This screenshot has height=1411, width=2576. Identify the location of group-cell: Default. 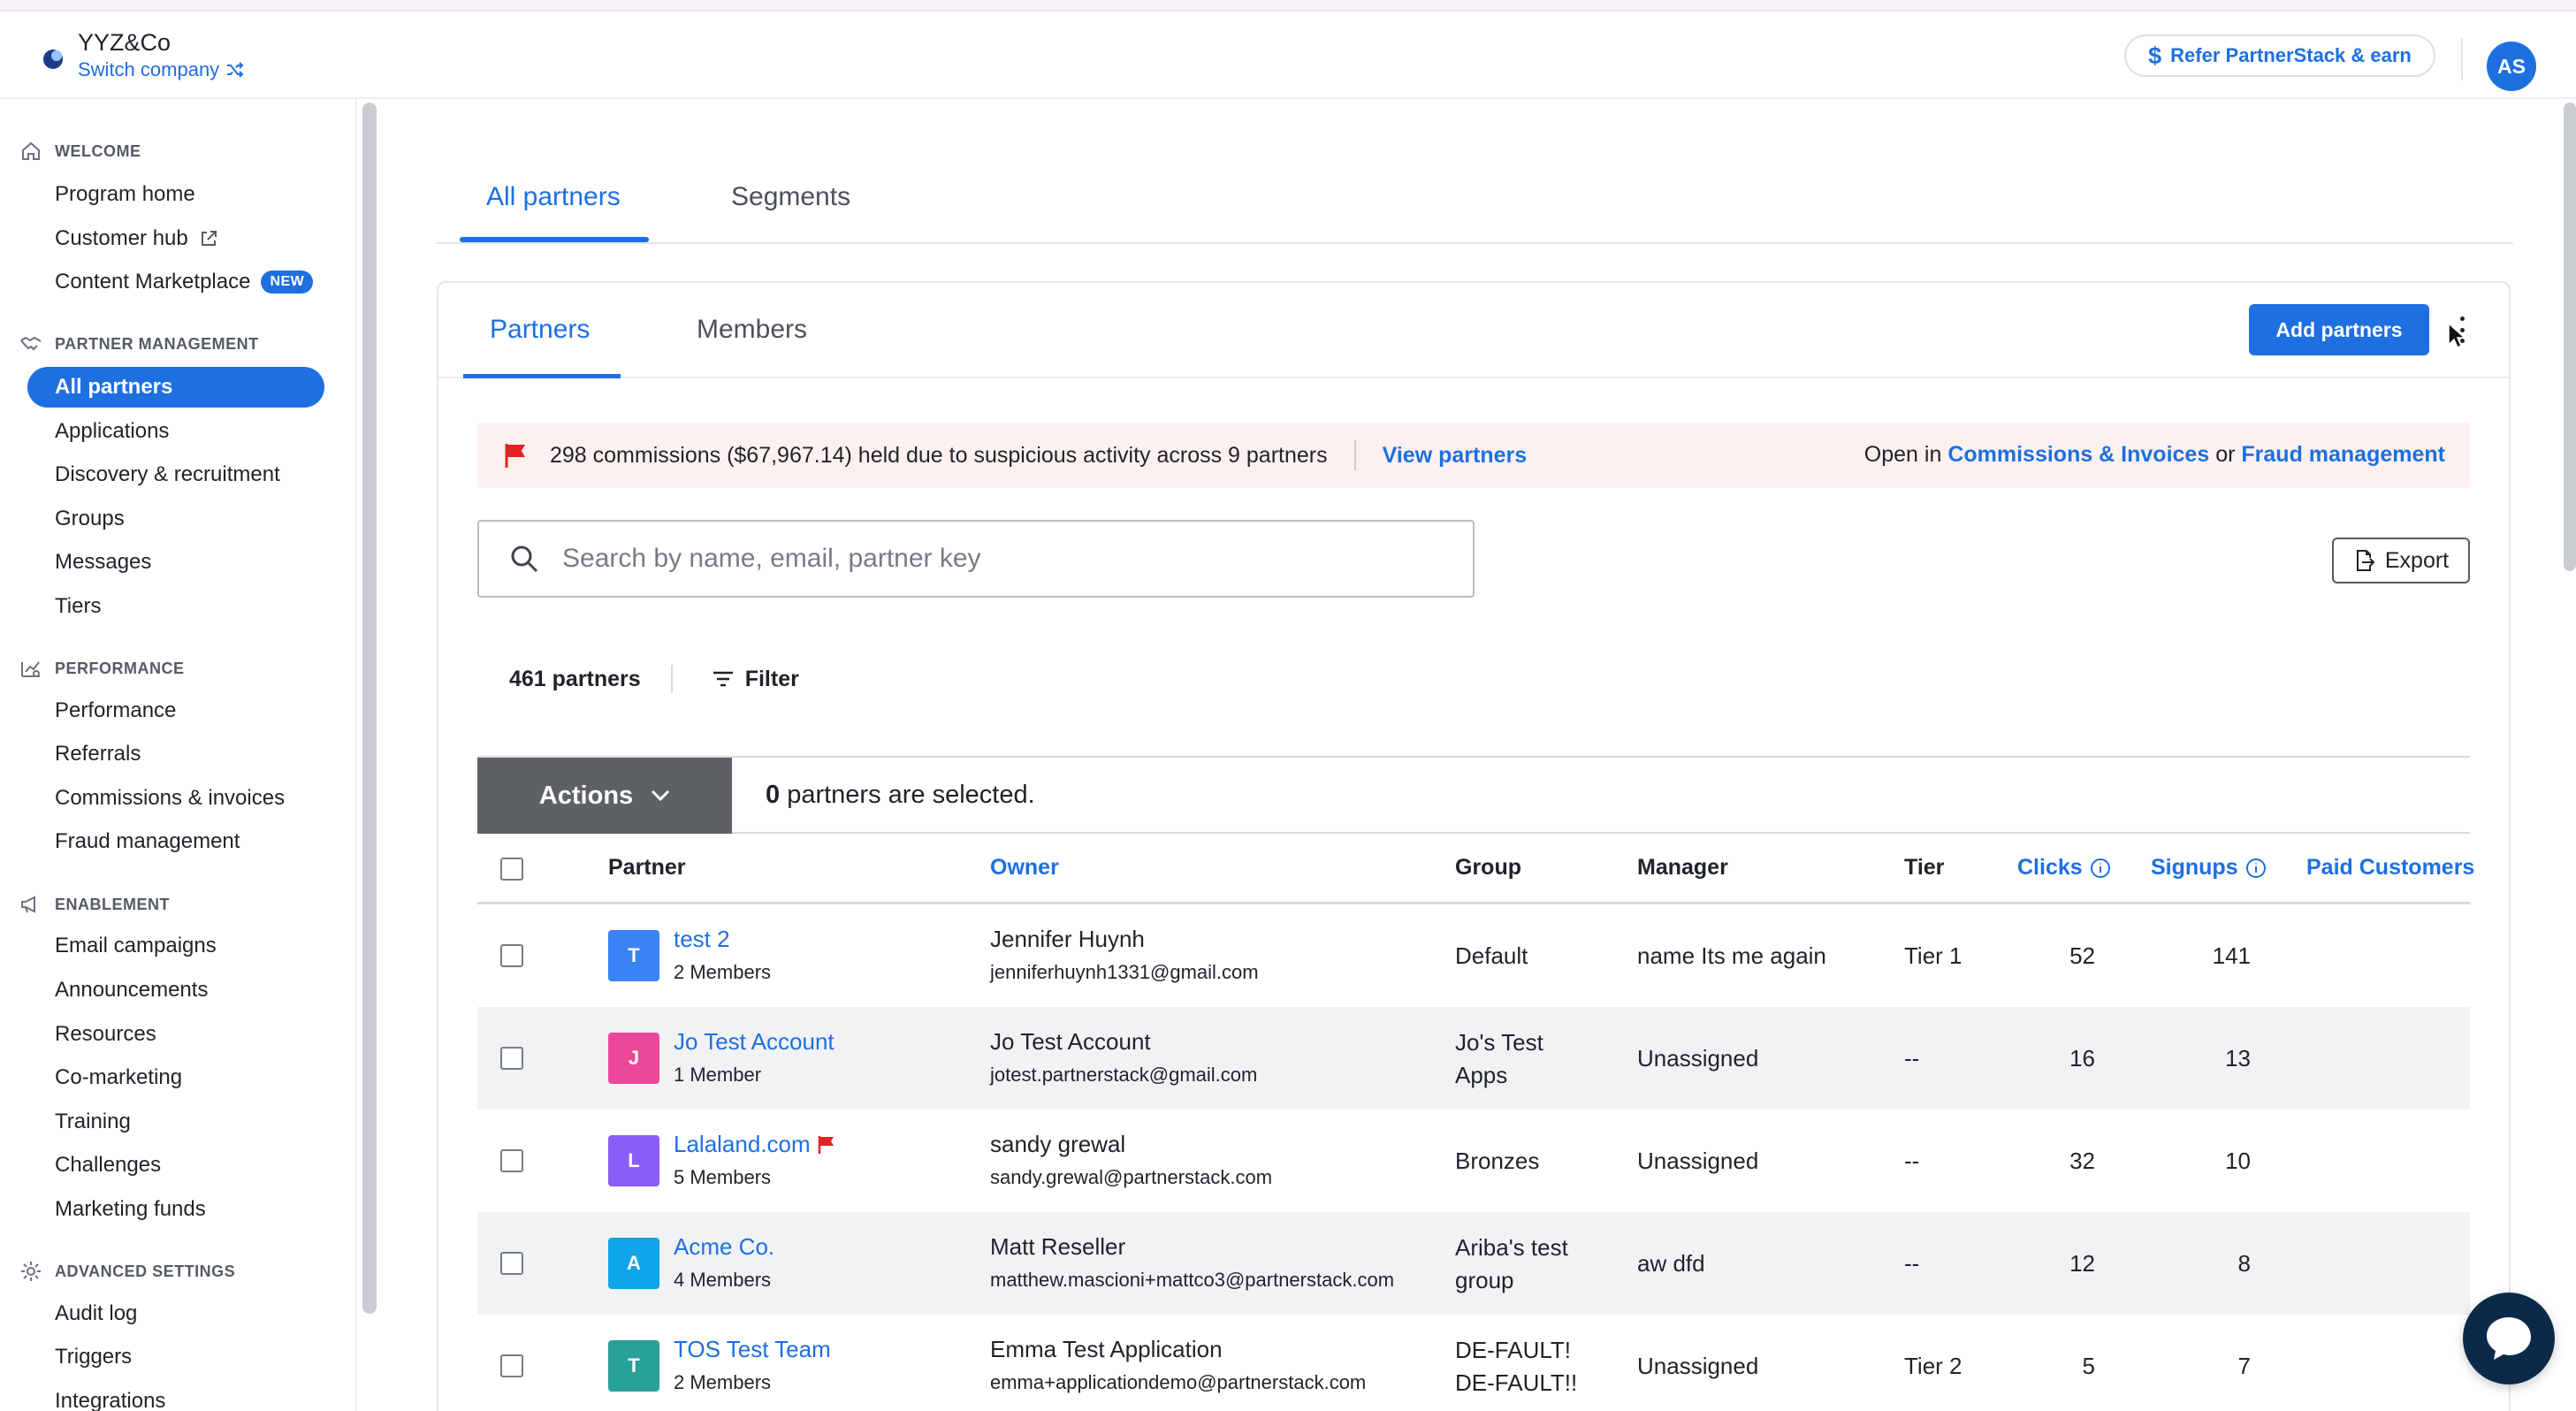
(1491, 956).